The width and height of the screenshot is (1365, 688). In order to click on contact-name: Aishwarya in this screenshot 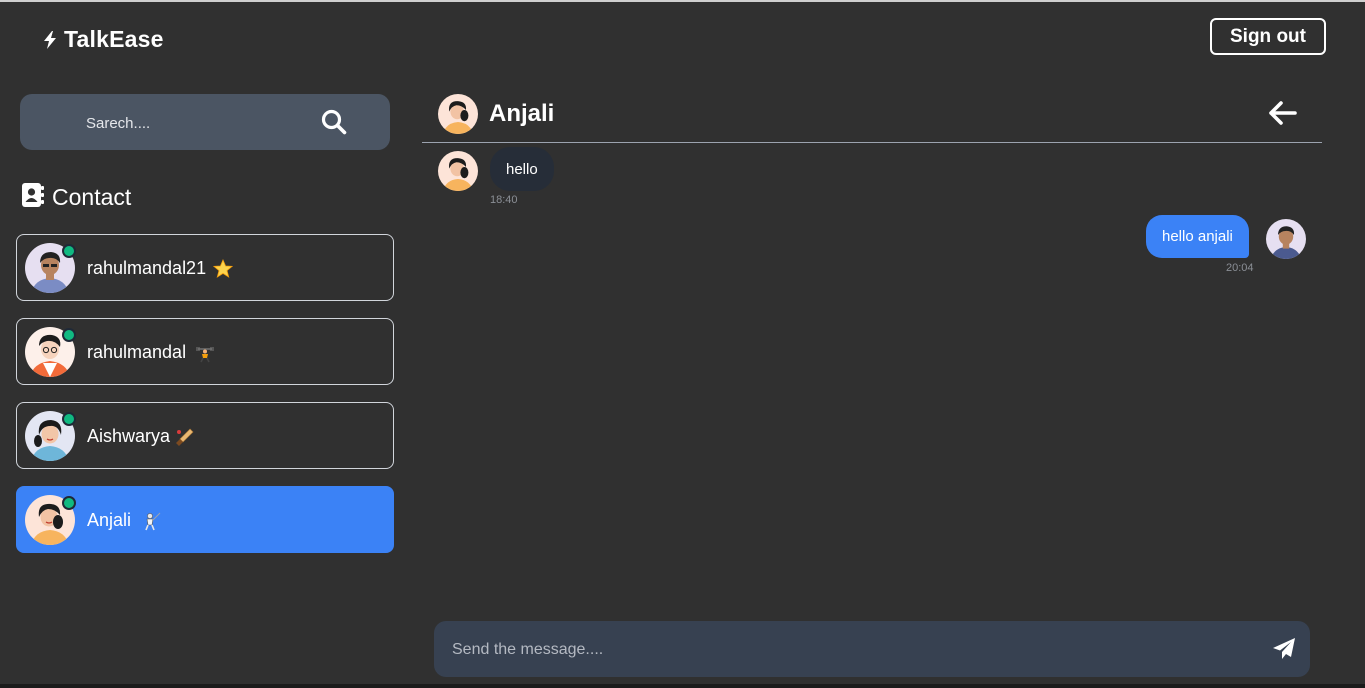, I will do `click(129, 436)`.